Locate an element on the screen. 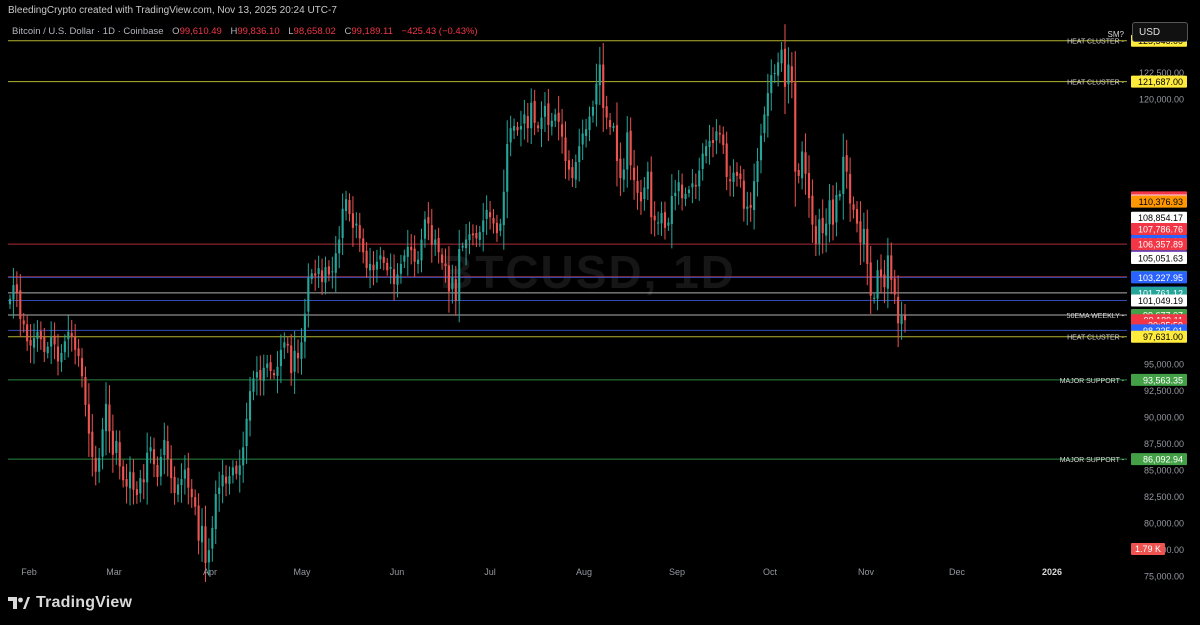 The width and height of the screenshot is (1200, 625). price-tick-label: 120,000.00 is located at coordinates (1161, 100).